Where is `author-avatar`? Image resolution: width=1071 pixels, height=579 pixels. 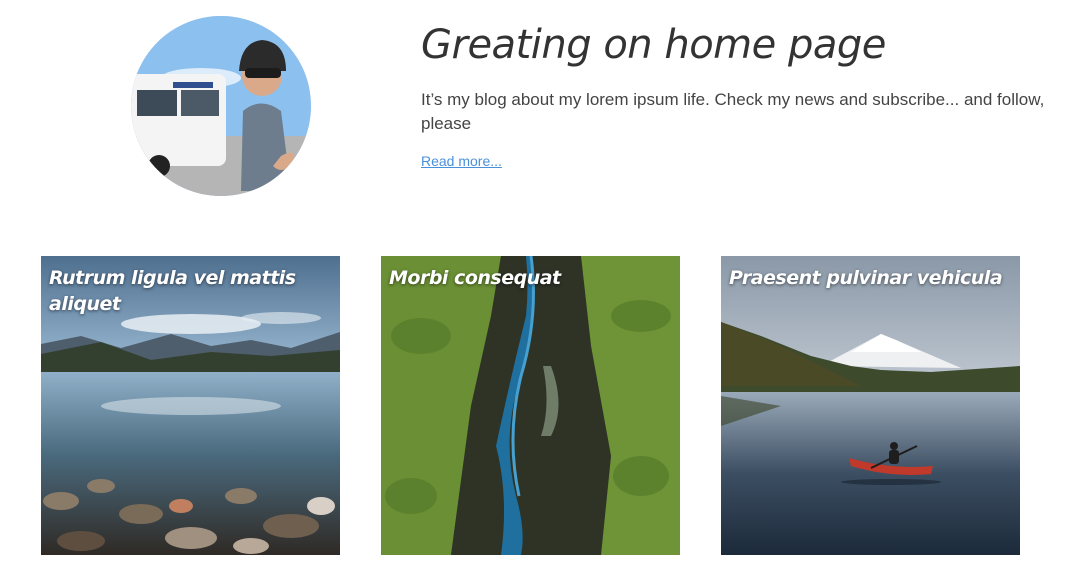 author-avatar is located at coordinates (221, 106).